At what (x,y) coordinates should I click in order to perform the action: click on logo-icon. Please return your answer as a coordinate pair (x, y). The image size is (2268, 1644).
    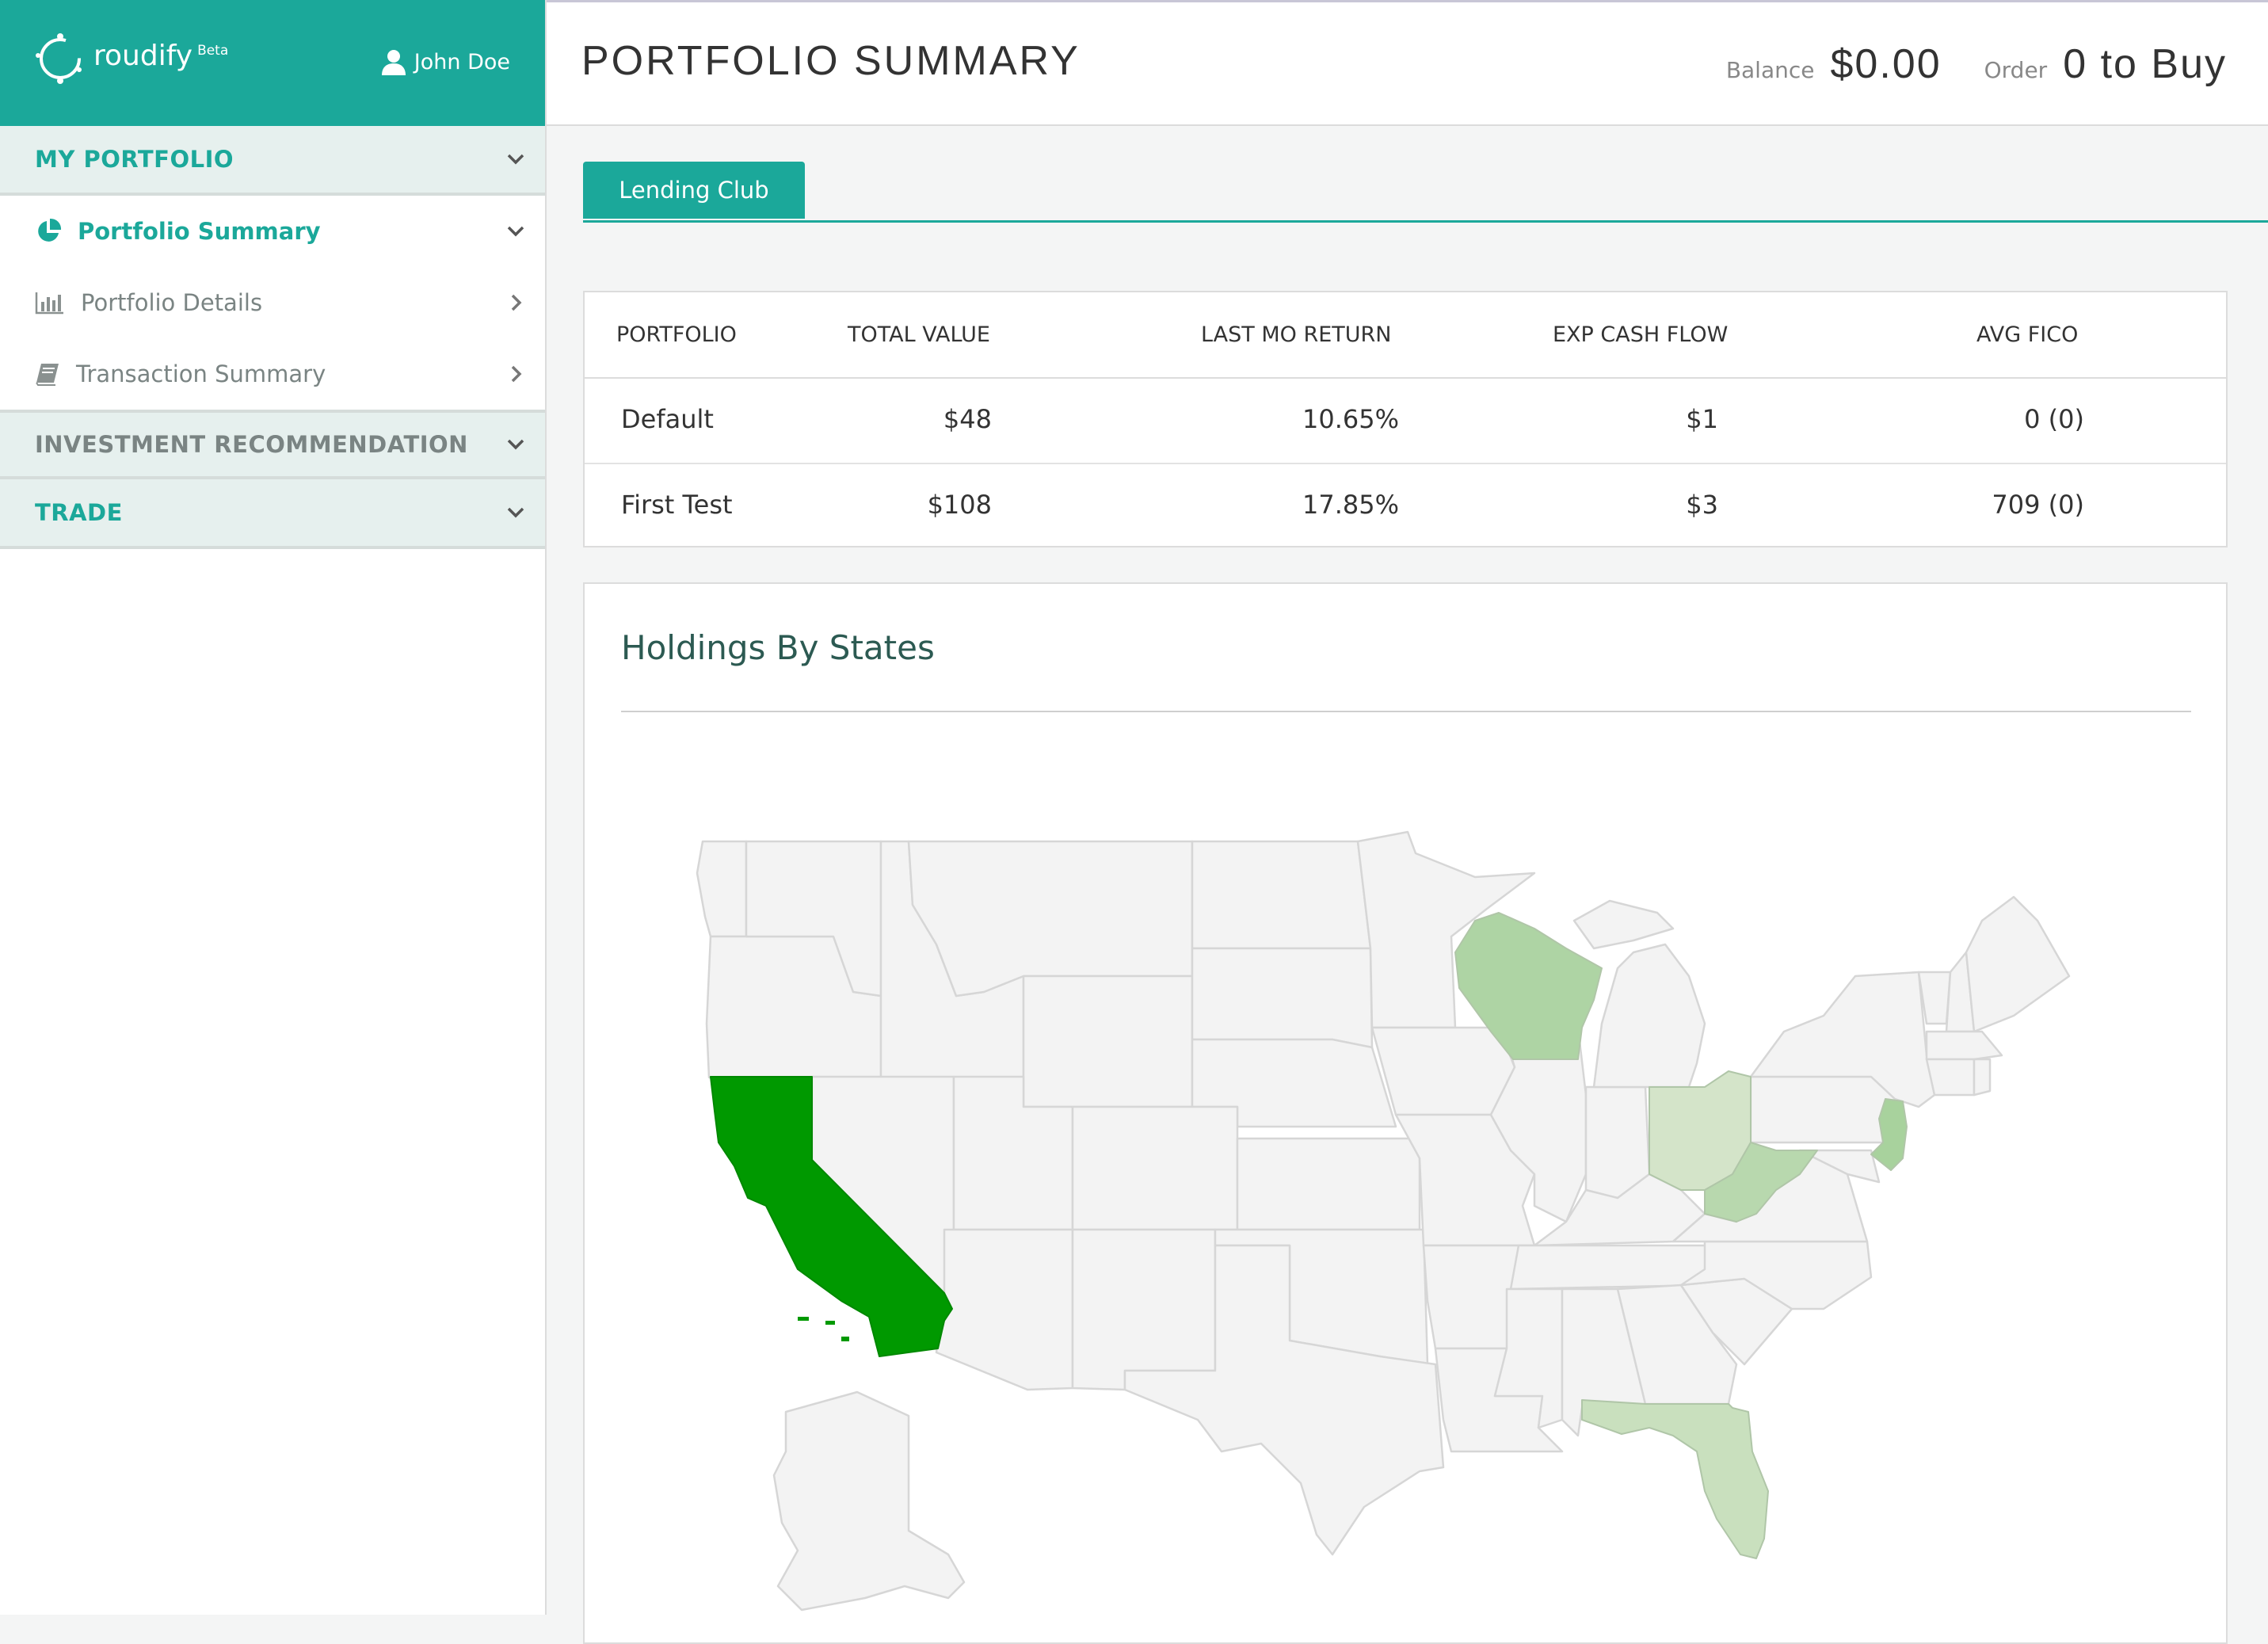
    Looking at the image, I should click on (59, 58).